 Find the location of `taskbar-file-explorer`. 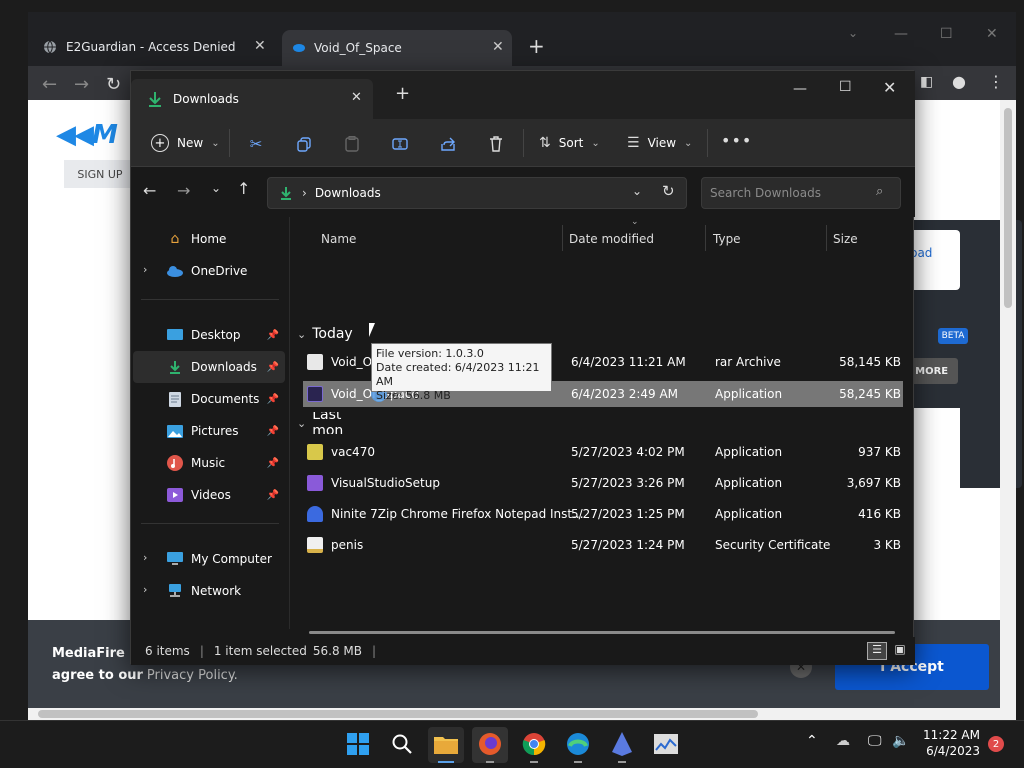

taskbar-file-explorer is located at coordinates (446, 745).